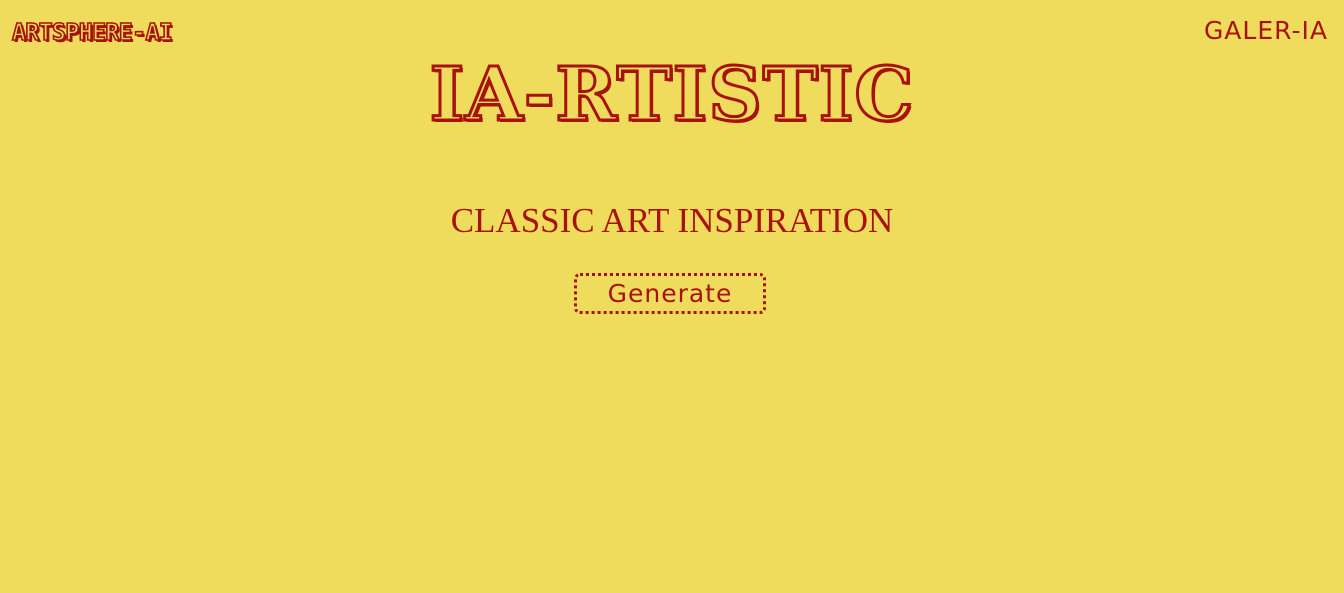  I want to click on gallery-nav-link: GALER-IA, so click(1266, 30).